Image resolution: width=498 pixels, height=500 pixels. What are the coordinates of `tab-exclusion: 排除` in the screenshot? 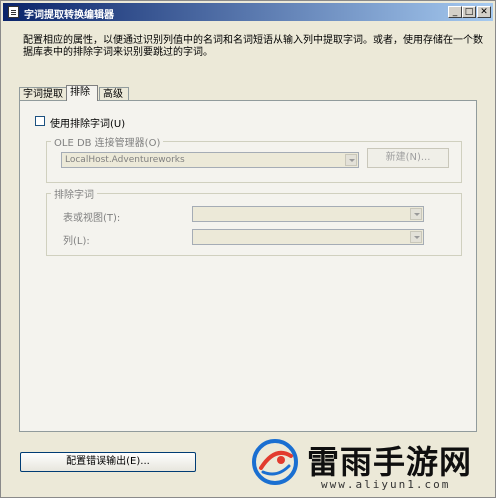 It's located at (82, 93).